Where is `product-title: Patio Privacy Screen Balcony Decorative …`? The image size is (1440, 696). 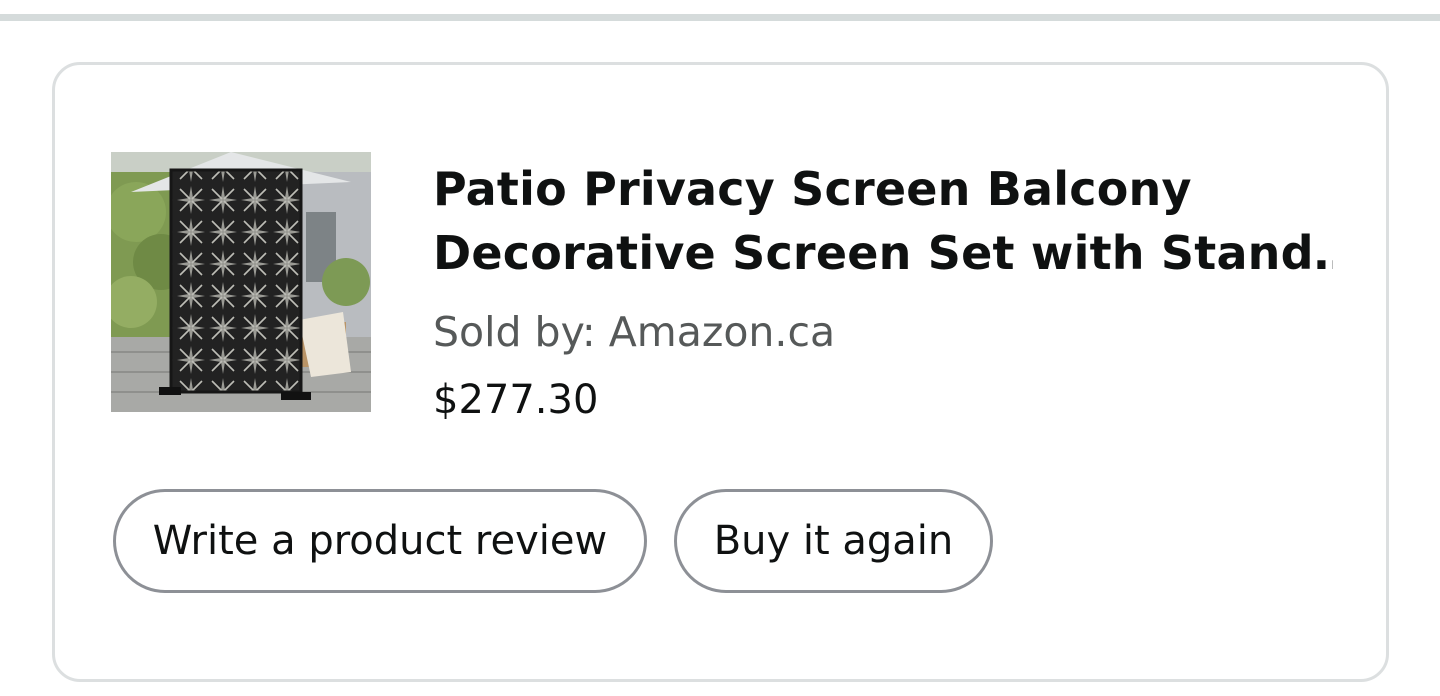 product-title: Patio Privacy Screen Balcony Decorative … is located at coordinates (883, 221).